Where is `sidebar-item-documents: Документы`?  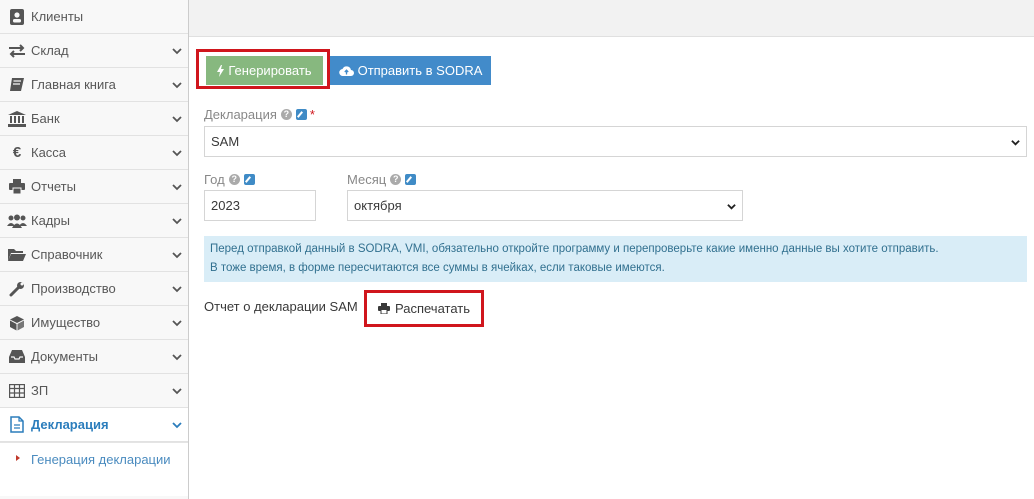 sidebar-item-documents: Документы is located at coordinates (94, 357).